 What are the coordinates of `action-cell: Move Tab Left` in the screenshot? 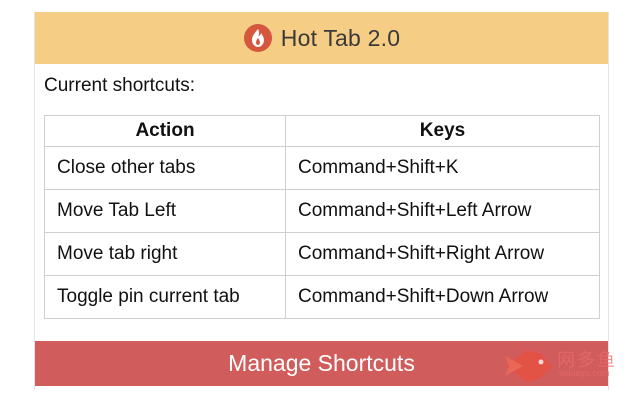 It's located at (165, 211).